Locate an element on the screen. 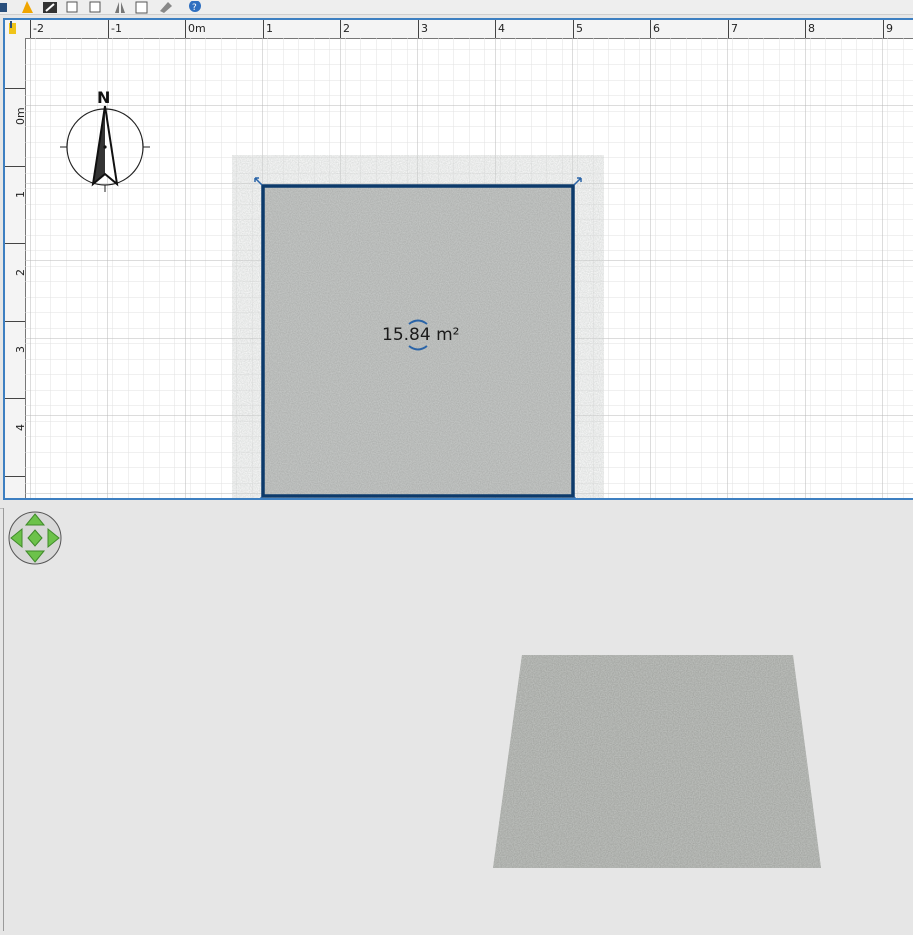  room-area-label: 15.84 m² is located at coordinates (421, 335).